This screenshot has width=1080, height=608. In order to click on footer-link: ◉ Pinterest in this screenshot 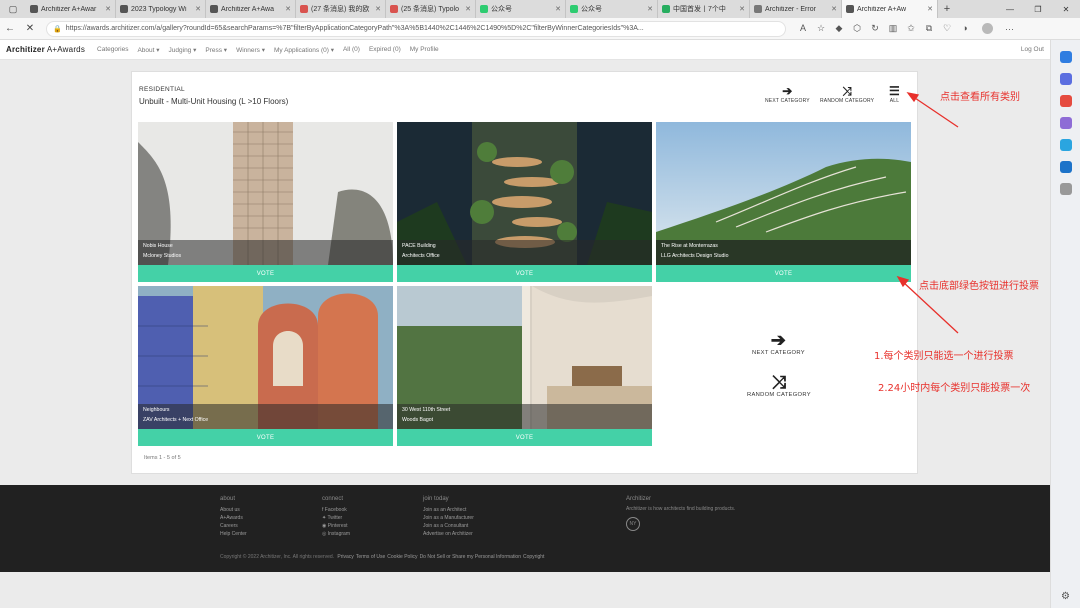, I will do `click(336, 526)`.